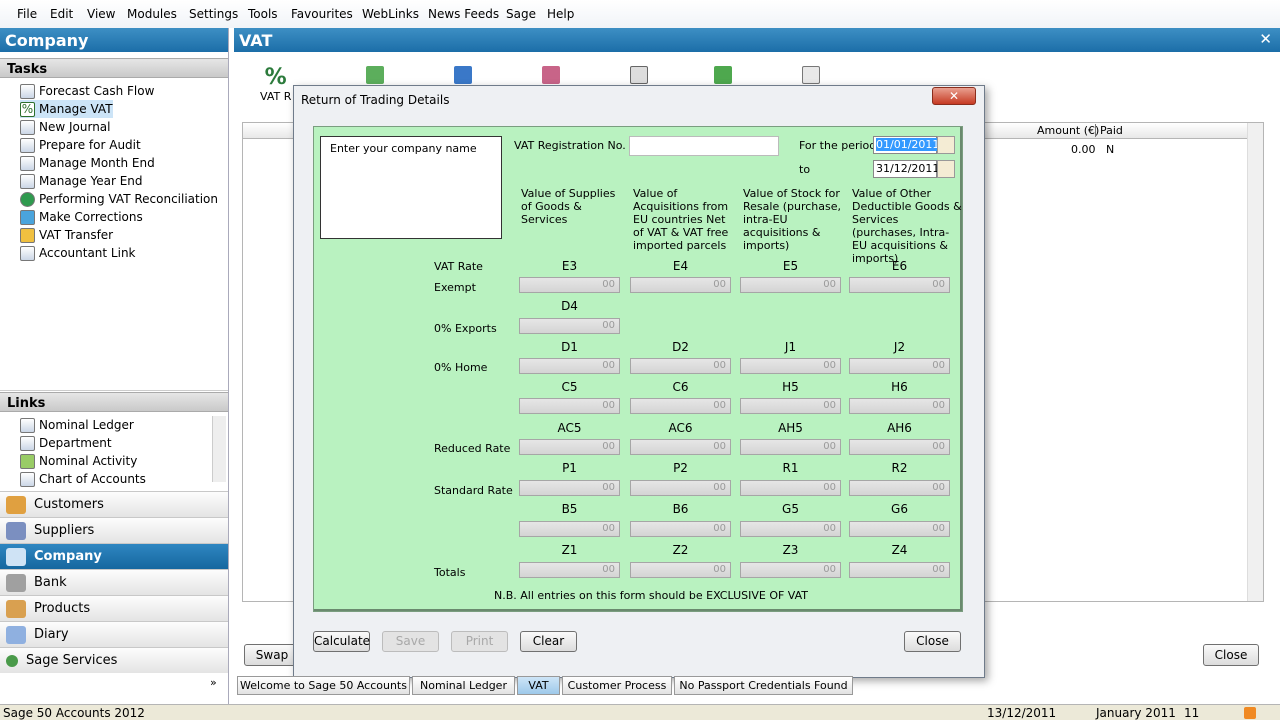 This screenshot has height=720, width=1280. I want to click on task-label: New Journal, so click(75, 127).